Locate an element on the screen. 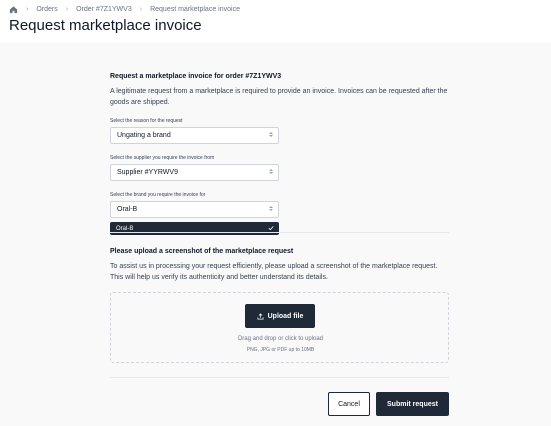  supplier-value: Supplier #YYRWV9 is located at coordinates (147, 172).